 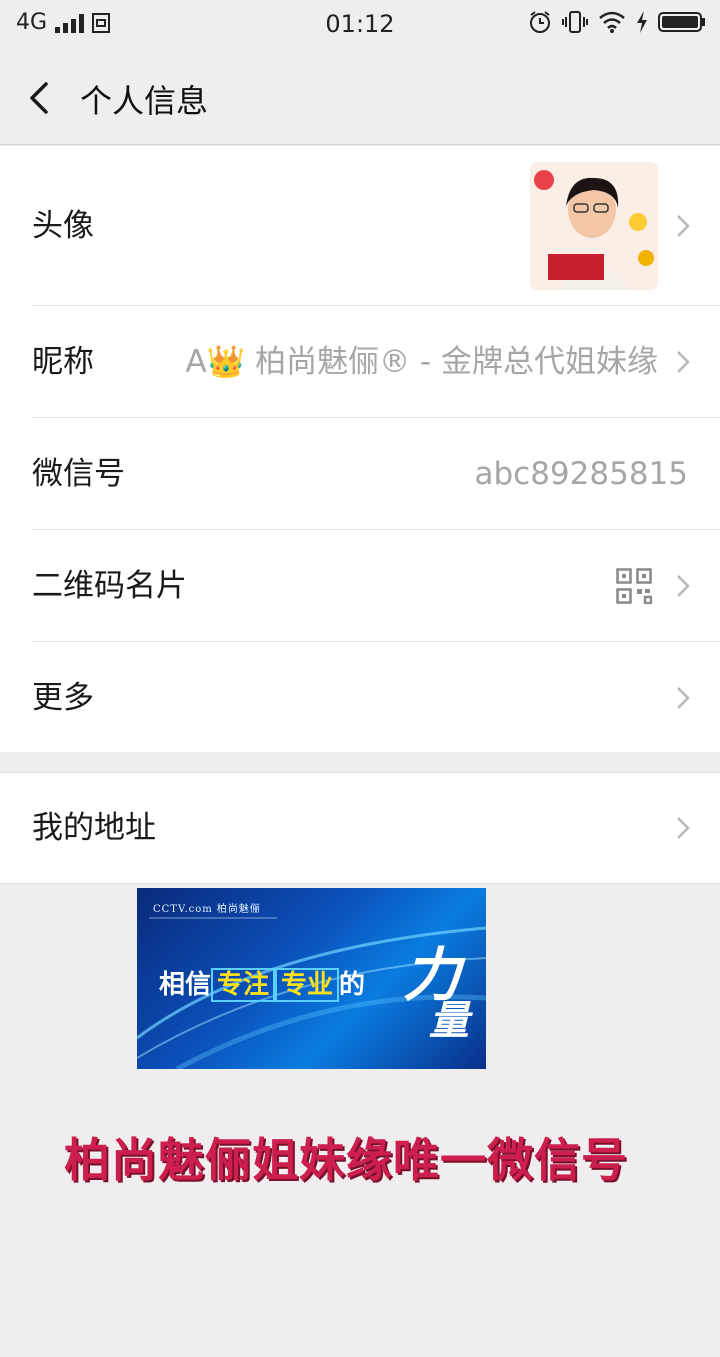 What do you see at coordinates (360, 97) in the screenshot?
I see `nav-bar: 个人信息` at bounding box center [360, 97].